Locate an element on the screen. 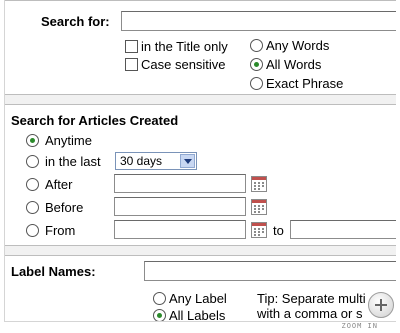 Image resolution: width=400 pixels, height=333 pixels. labels-heading: Label Names: is located at coordinates (53, 271).